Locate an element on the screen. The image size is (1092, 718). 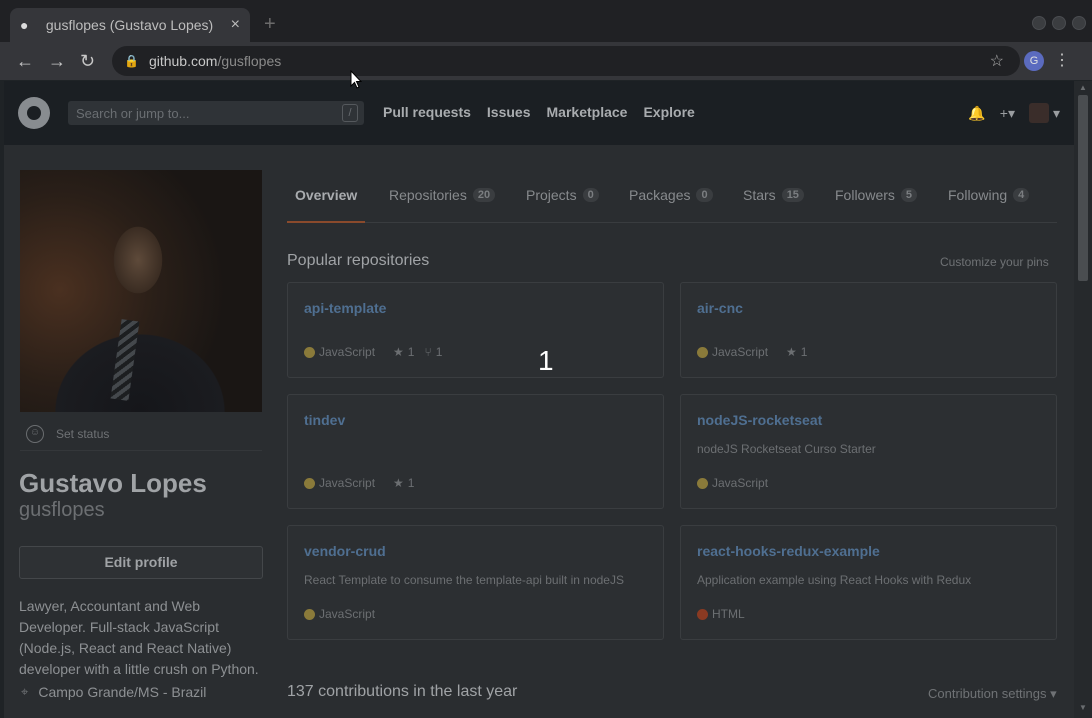
profile-photo is located at coordinates (141, 291).